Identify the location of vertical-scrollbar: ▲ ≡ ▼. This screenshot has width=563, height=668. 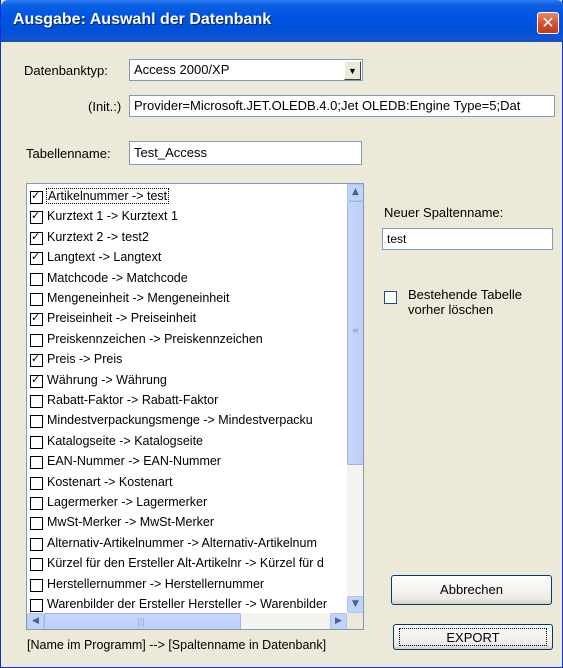
(355, 398).